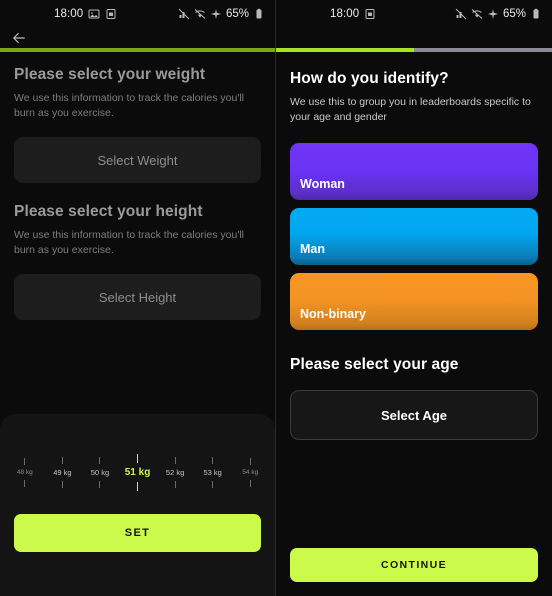 This screenshot has height=596, width=552. Describe the element at coordinates (137, 160) in the screenshot. I see `select-weight-button: Select Weight` at that location.